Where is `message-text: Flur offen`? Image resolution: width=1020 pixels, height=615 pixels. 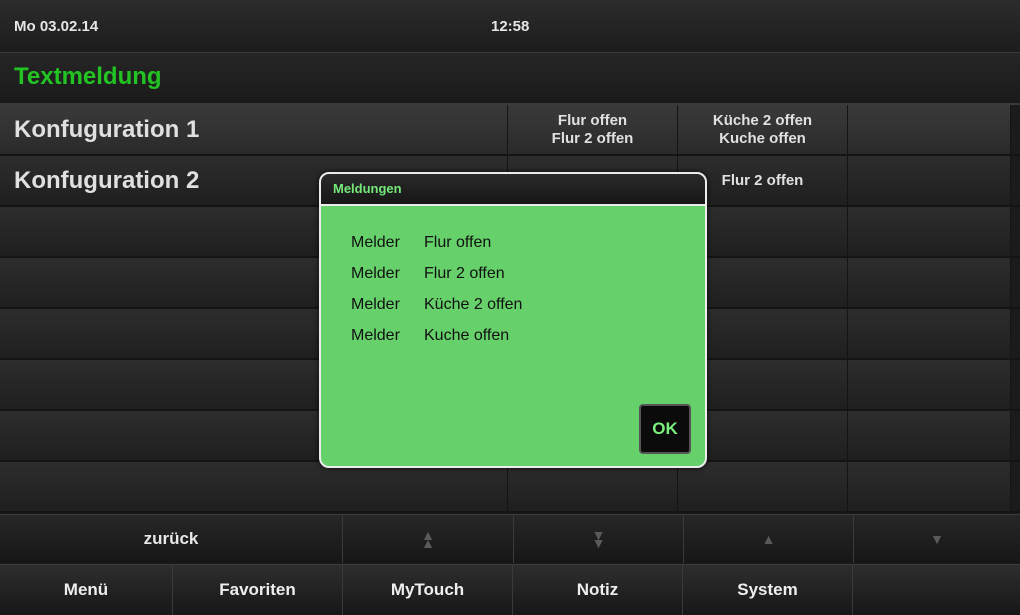
message-text: Flur offen is located at coordinates (458, 242).